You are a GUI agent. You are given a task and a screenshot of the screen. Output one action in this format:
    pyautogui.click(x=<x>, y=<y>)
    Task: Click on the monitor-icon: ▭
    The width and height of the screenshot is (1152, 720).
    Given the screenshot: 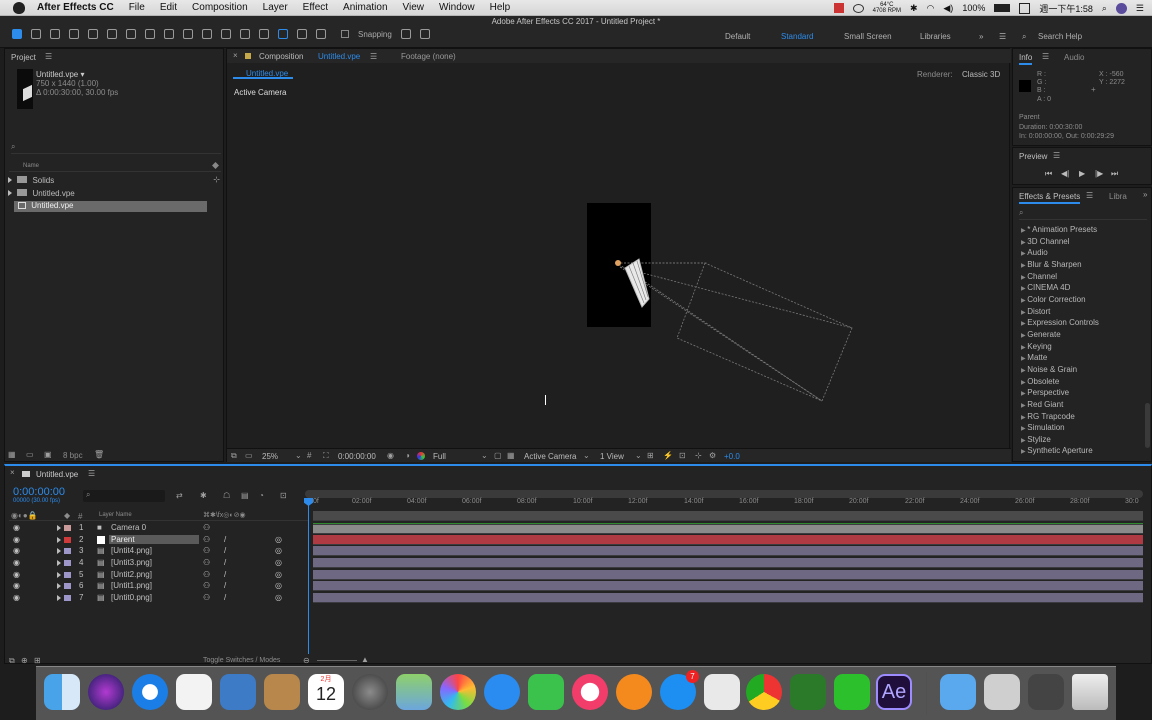 What is the action you would take?
    pyautogui.click(x=249, y=455)
    